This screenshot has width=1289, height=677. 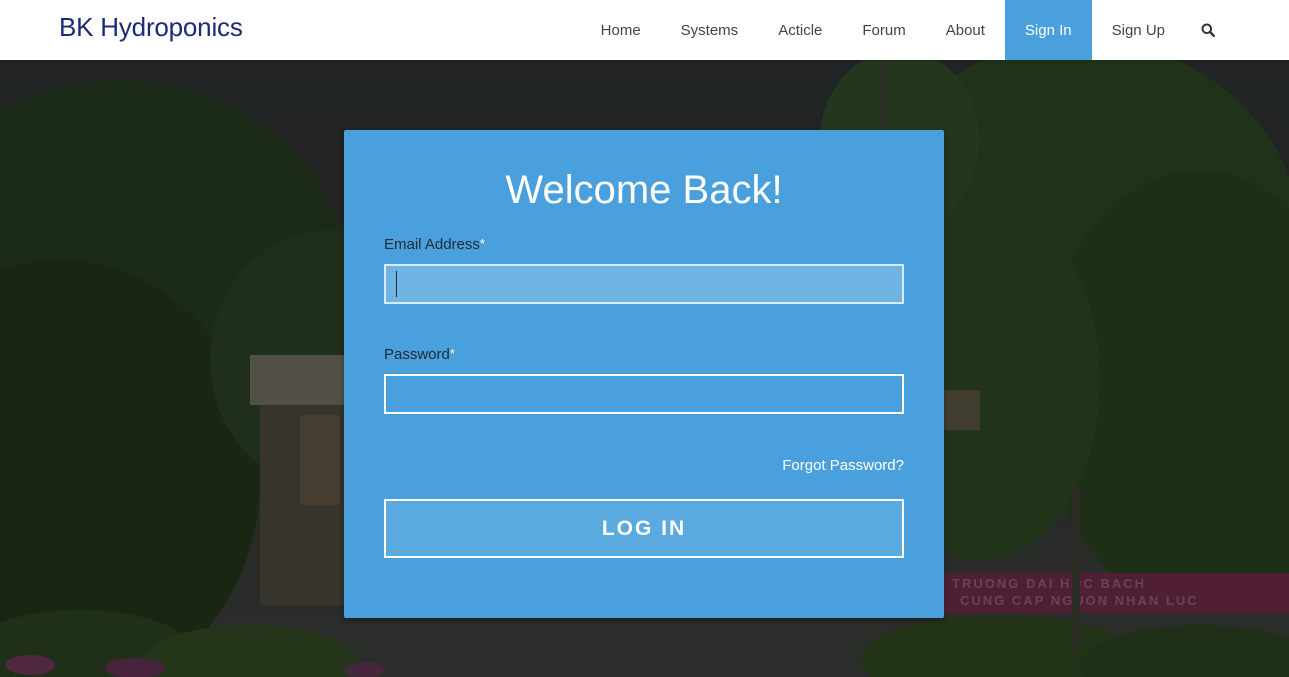 I want to click on text-caret, so click(x=396, y=284).